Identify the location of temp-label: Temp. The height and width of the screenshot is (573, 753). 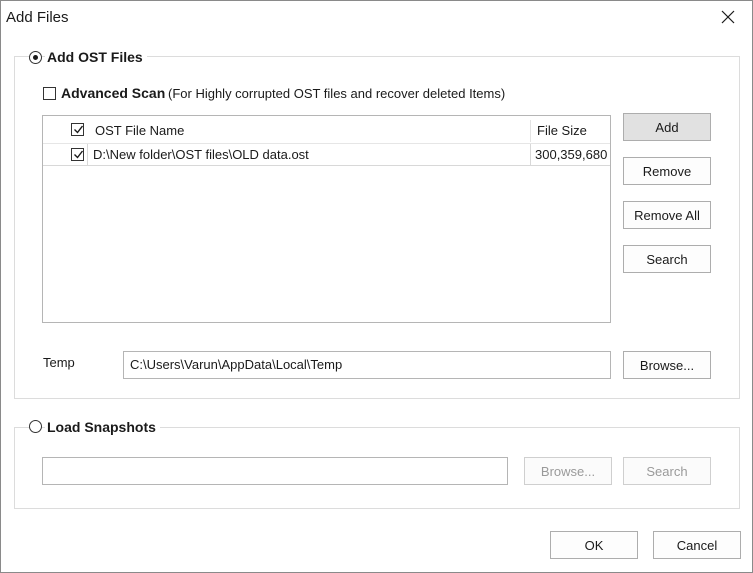
(59, 362).